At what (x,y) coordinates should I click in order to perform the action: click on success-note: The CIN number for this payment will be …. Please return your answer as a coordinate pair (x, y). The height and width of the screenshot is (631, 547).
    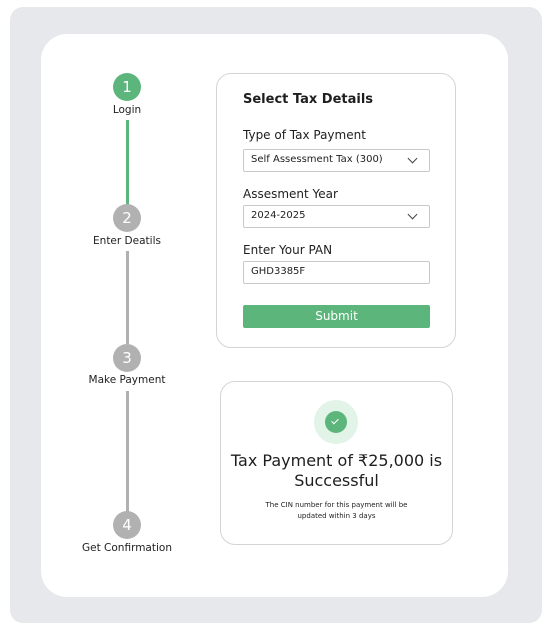
    Looking at the image, I should click on (336, 510).